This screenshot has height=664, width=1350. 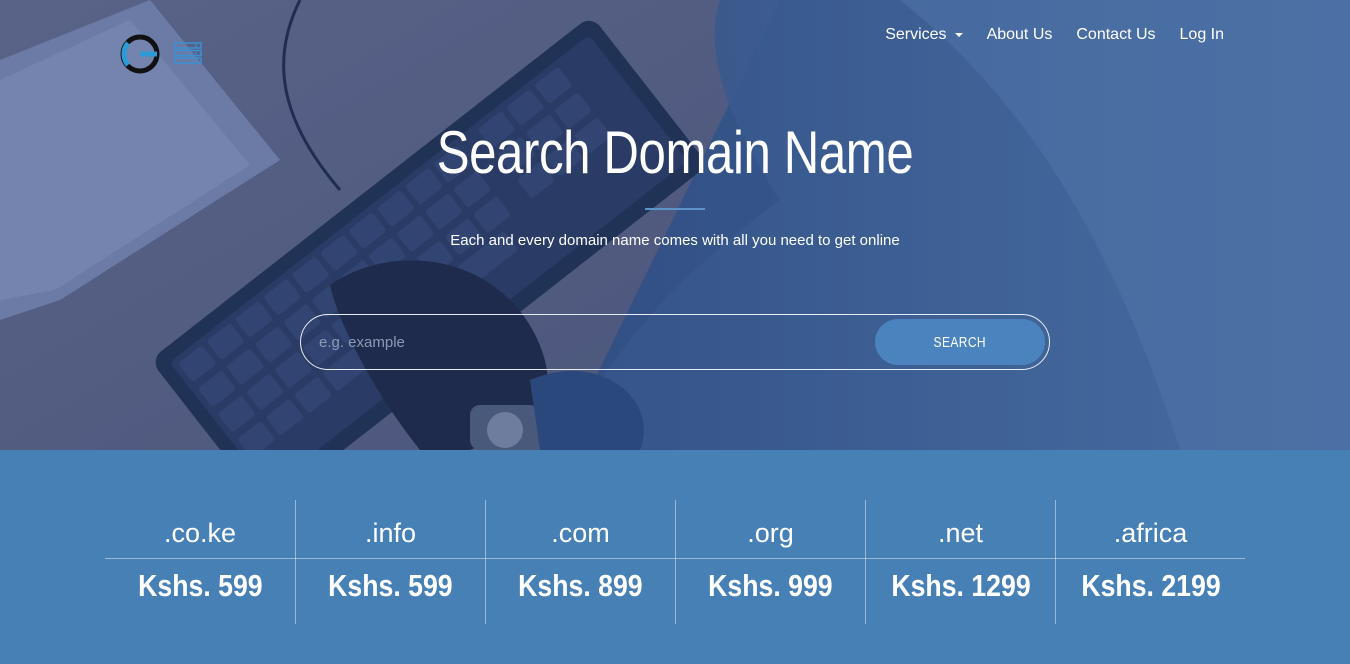 What do you see at coordinates (1150, 562) in the screenshot?
I see `pricing-item: .africa Kshs. 2199` at bounding box center [1150, 562].